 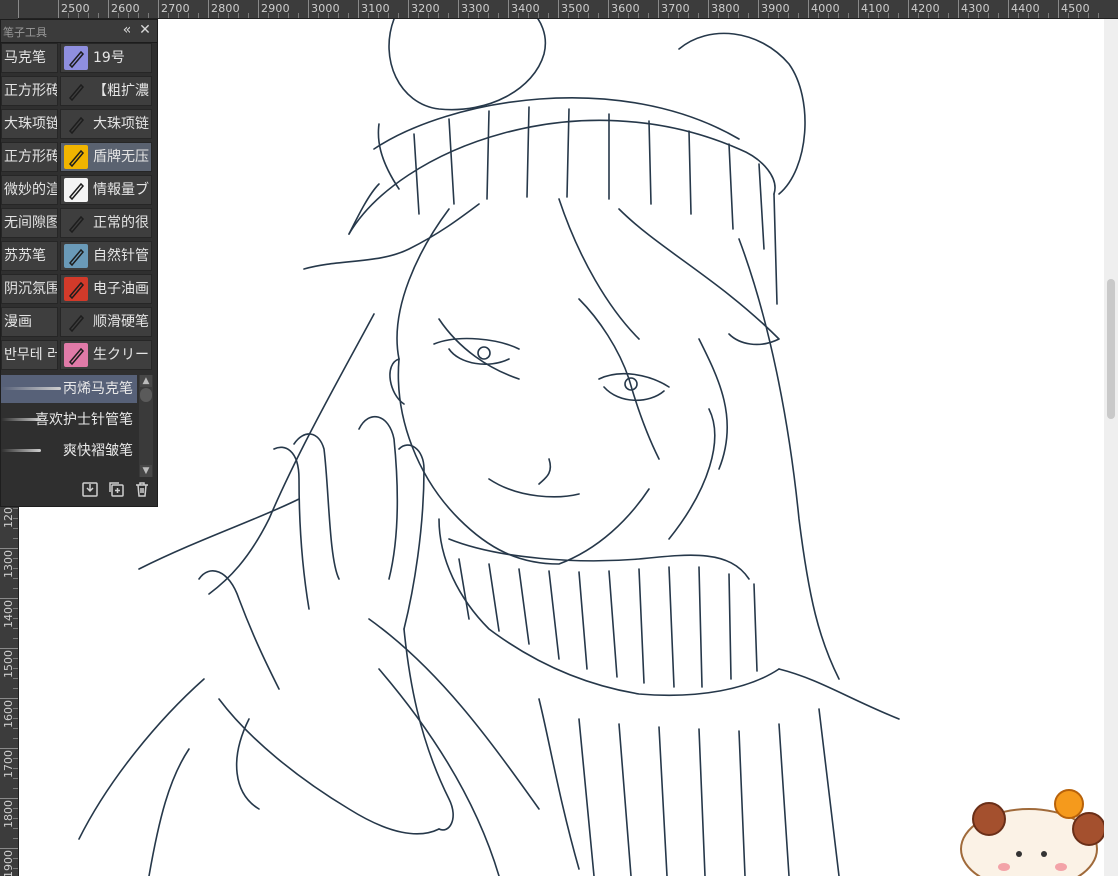 What do you see at coordinates (98, 451) in the screenshot?
I see `subtool-label: 爽快褶皱笔` at bounding box center [98, 451].